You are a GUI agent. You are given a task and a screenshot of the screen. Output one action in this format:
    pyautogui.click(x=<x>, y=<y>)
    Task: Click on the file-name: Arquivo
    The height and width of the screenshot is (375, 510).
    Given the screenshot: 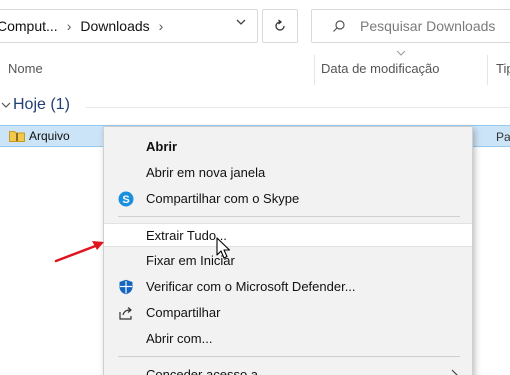 What is the action you would take?
    pyautogui.click(x=49, y=136)
    